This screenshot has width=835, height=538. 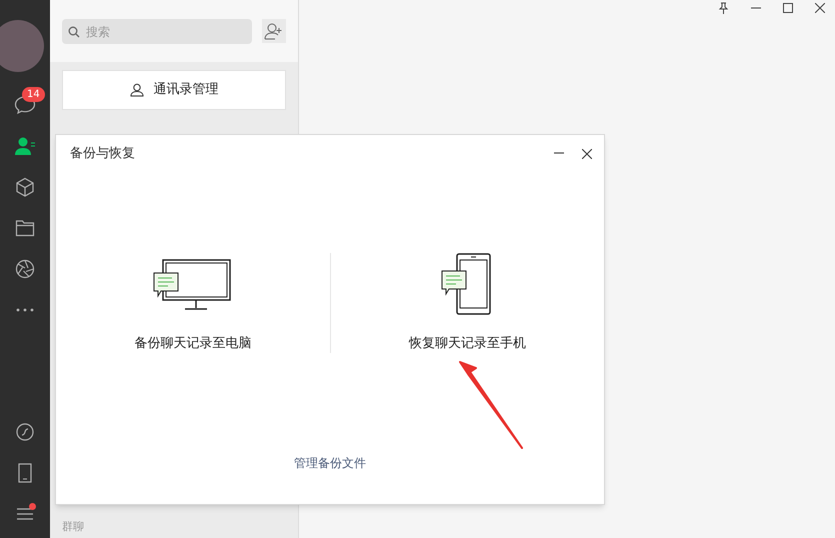 I want to click on search-icon, so click(x=74, y=32).